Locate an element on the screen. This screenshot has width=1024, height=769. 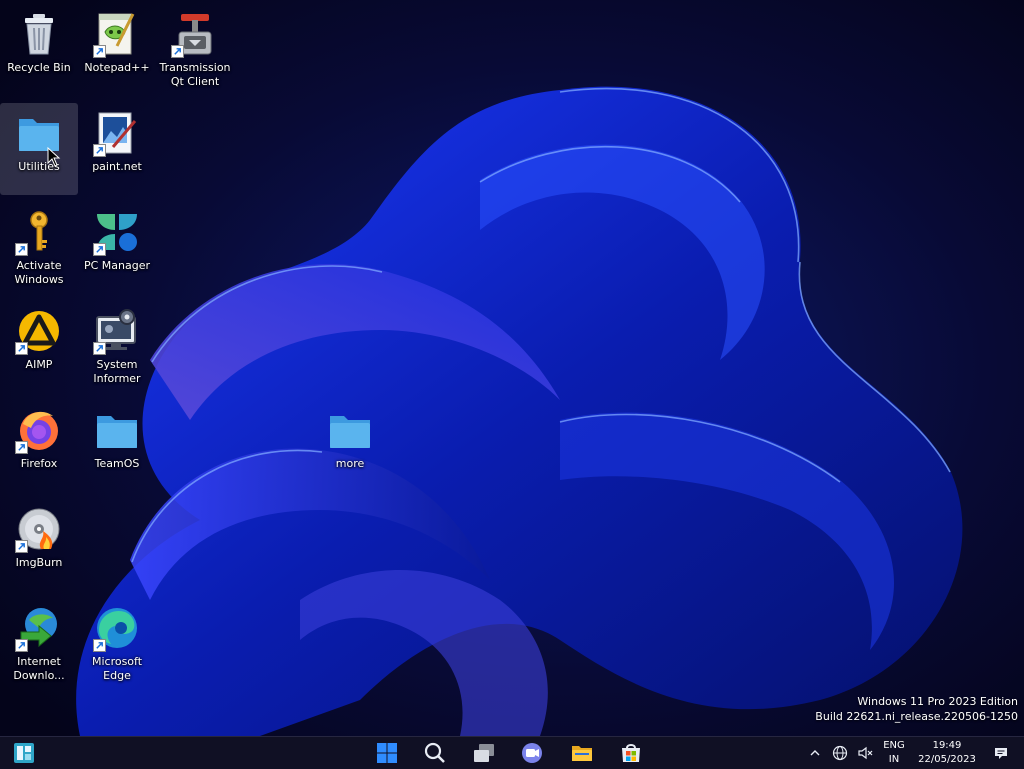
taskbar: ENG IN 19:49 22/05/2023 is located at coordinates (512, 752).